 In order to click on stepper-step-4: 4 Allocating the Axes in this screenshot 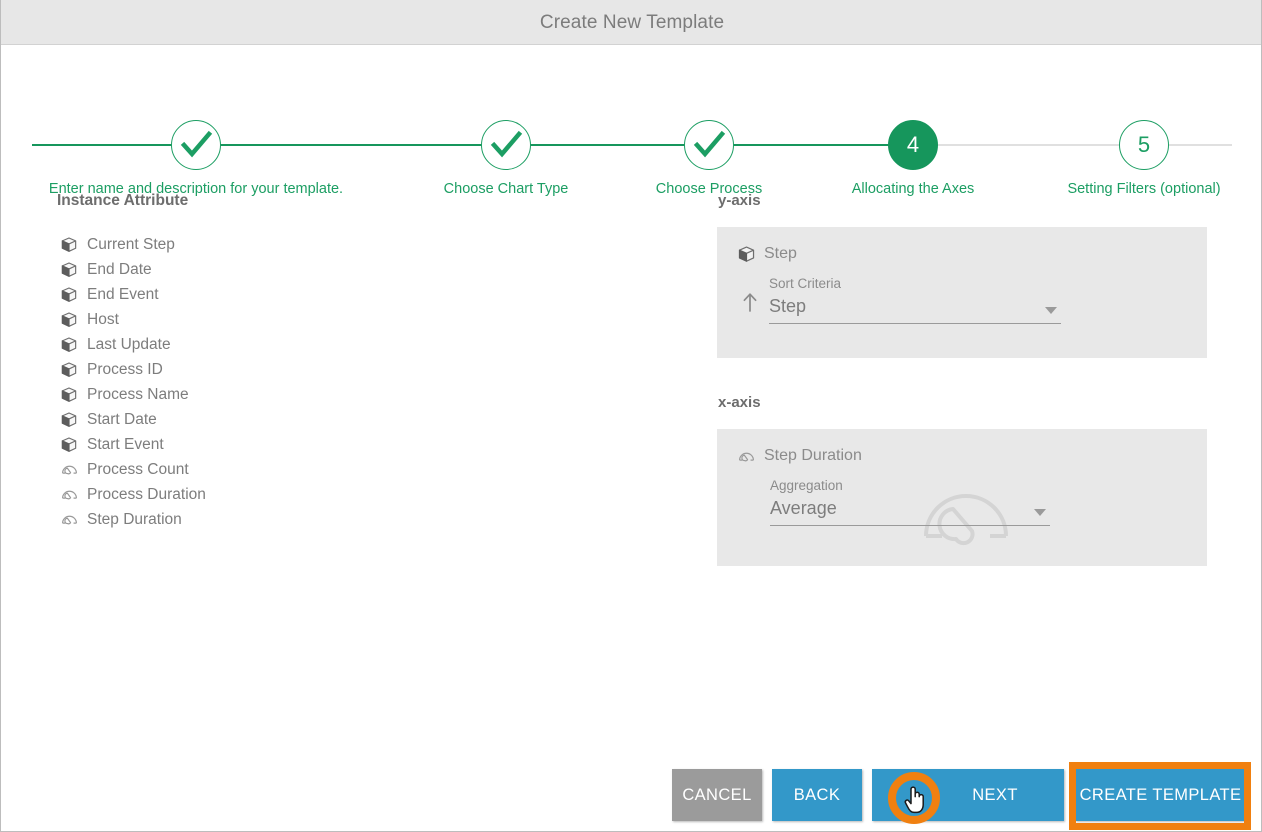, I will do `click(913, 158)`.